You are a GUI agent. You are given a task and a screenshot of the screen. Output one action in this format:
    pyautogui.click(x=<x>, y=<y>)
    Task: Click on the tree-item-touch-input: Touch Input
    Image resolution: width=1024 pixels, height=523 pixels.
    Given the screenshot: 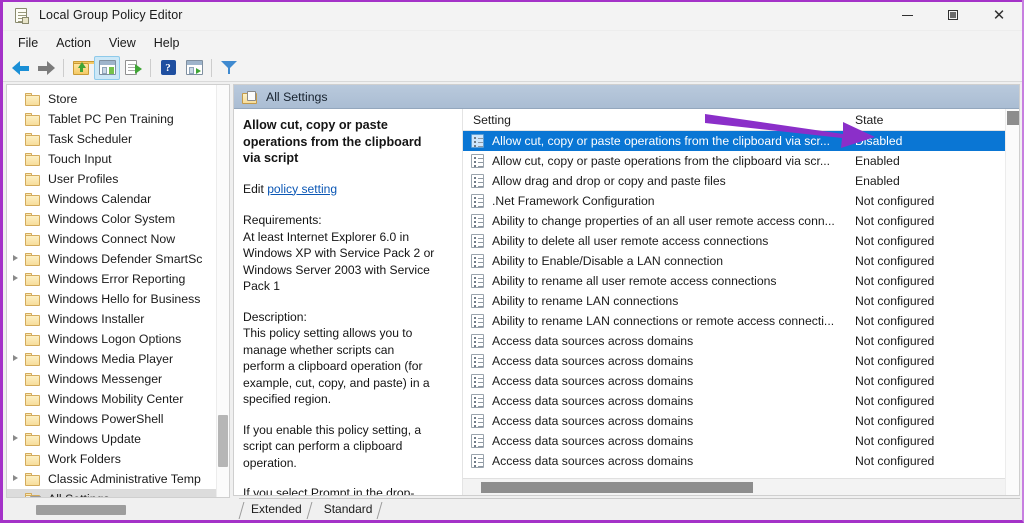 What is the action you would take?
    pyautogui.click(x=112, y=159)
    